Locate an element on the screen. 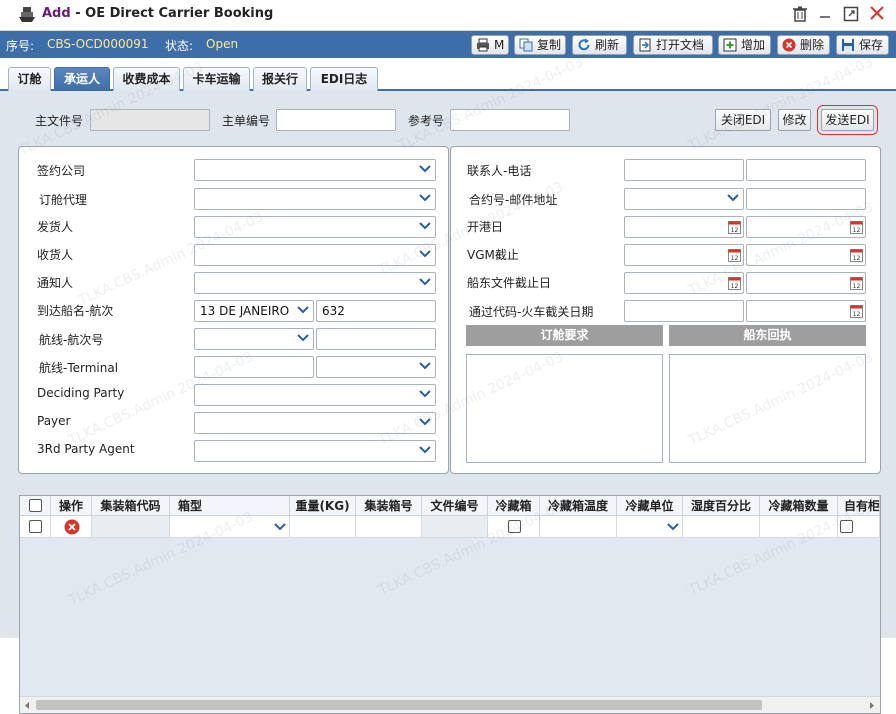 This screenshot has height=714, width=896. deciding-party-label: Deciding Party is located at coordinates (81, 393).